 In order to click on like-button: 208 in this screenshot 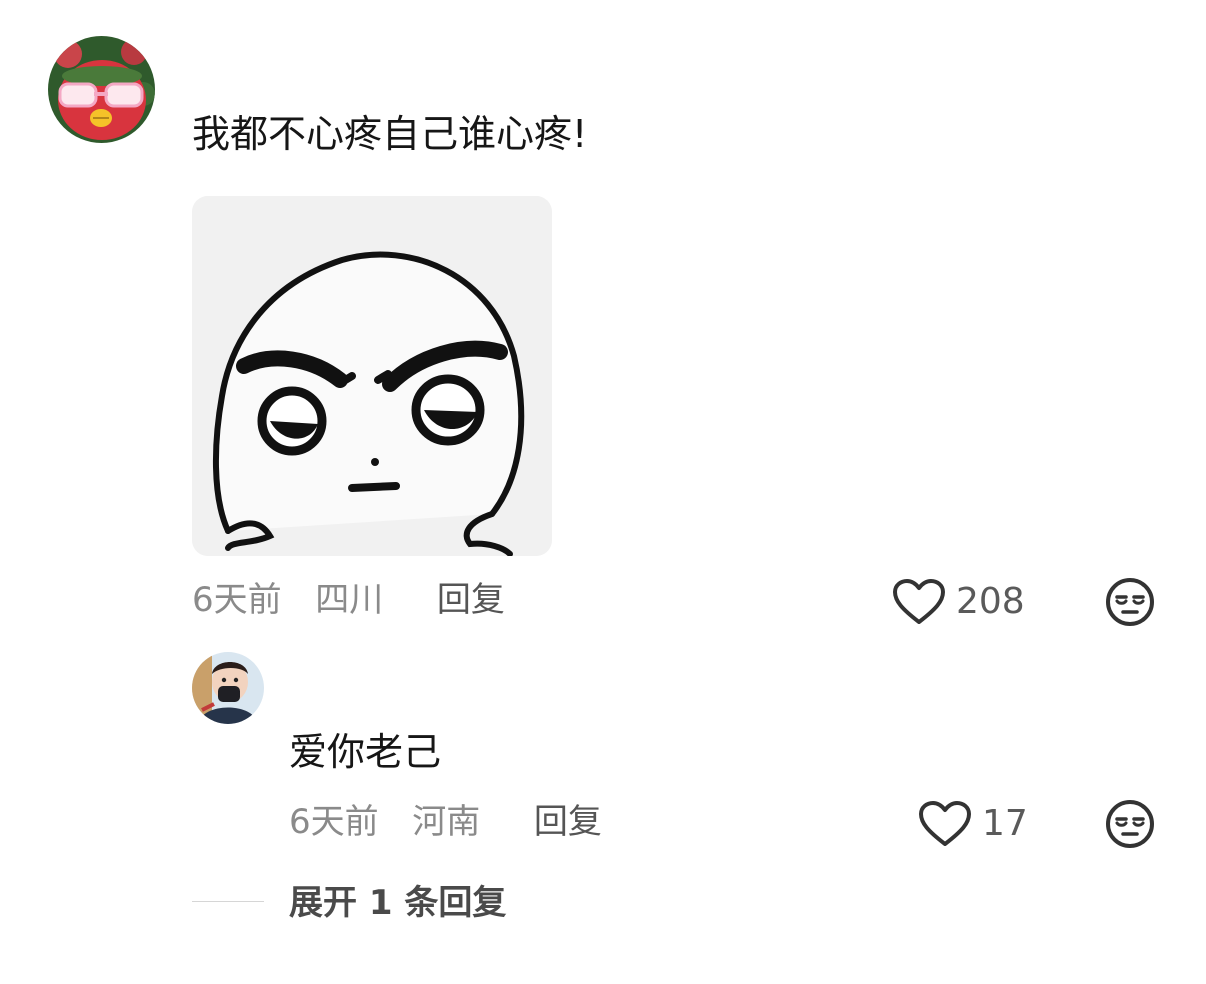, I will do `click(958, 602)`.